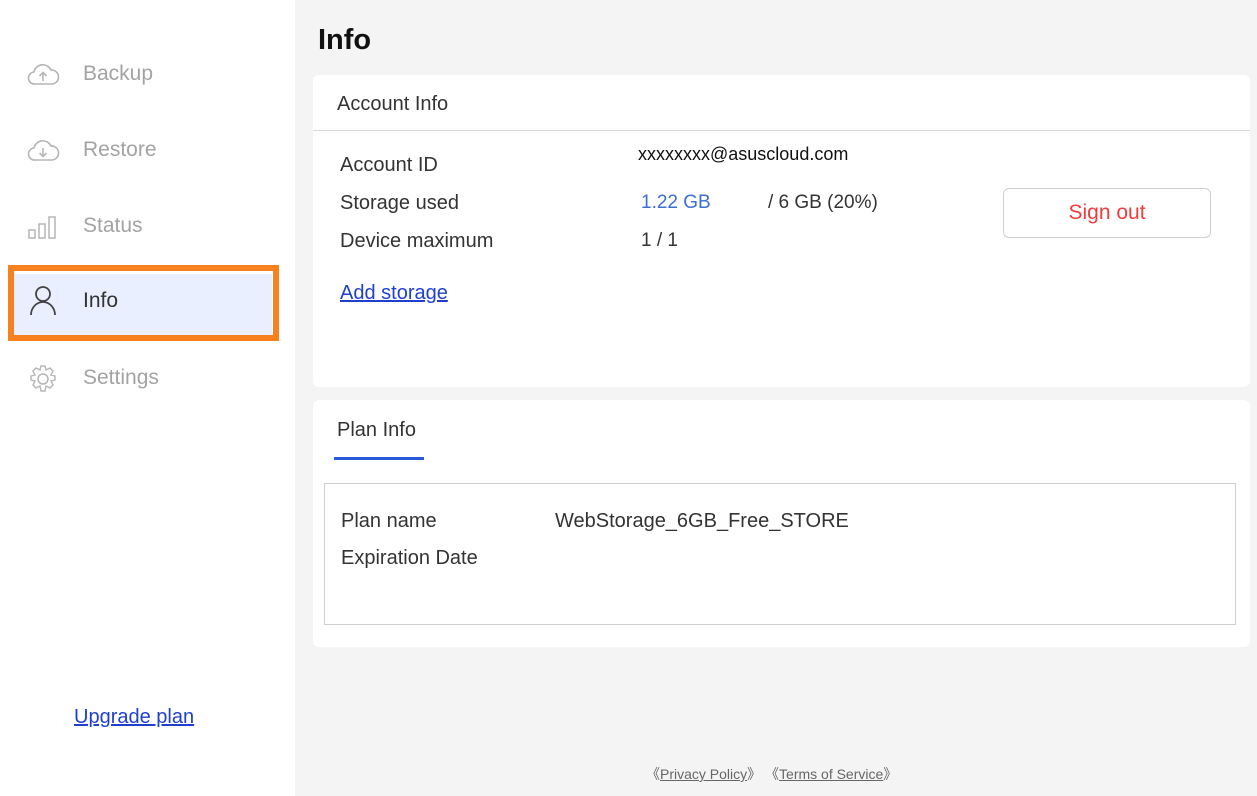 The image size is (1257, 796). I want to click on footer: 《Privacy Policy》 《Terms of Service》, so click(771, 774).